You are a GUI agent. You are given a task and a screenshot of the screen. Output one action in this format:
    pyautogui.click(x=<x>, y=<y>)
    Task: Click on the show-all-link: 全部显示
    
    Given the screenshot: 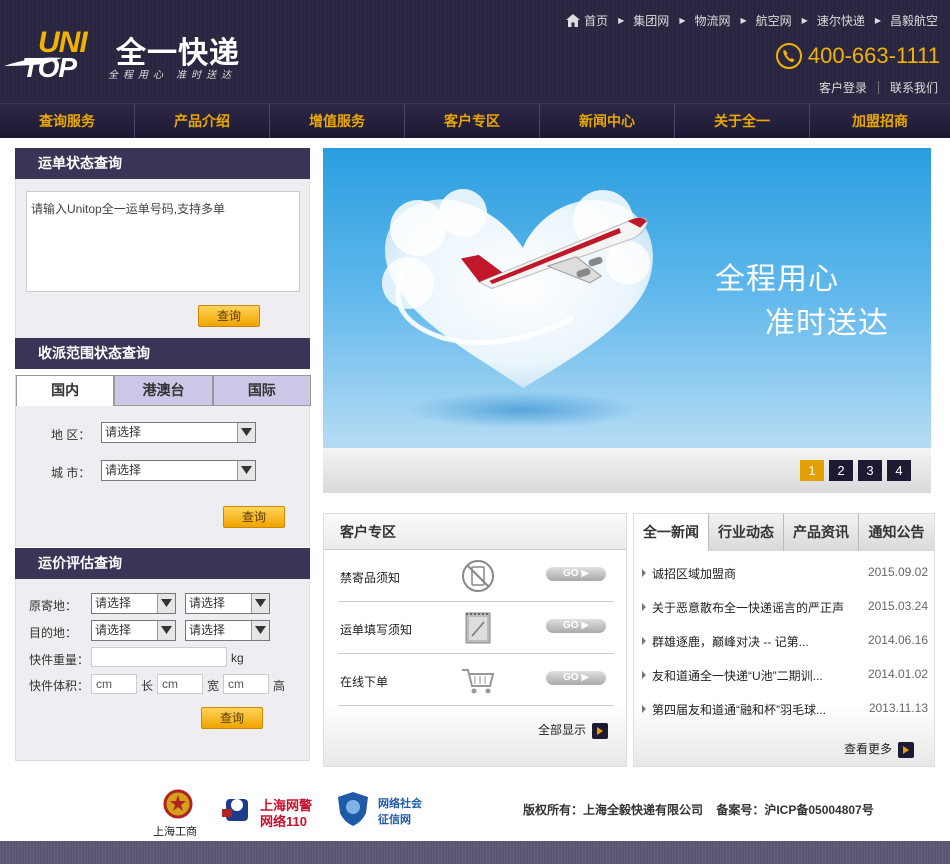 What is the action you would take?
    pyautogui.click(x=573, y=730)
    